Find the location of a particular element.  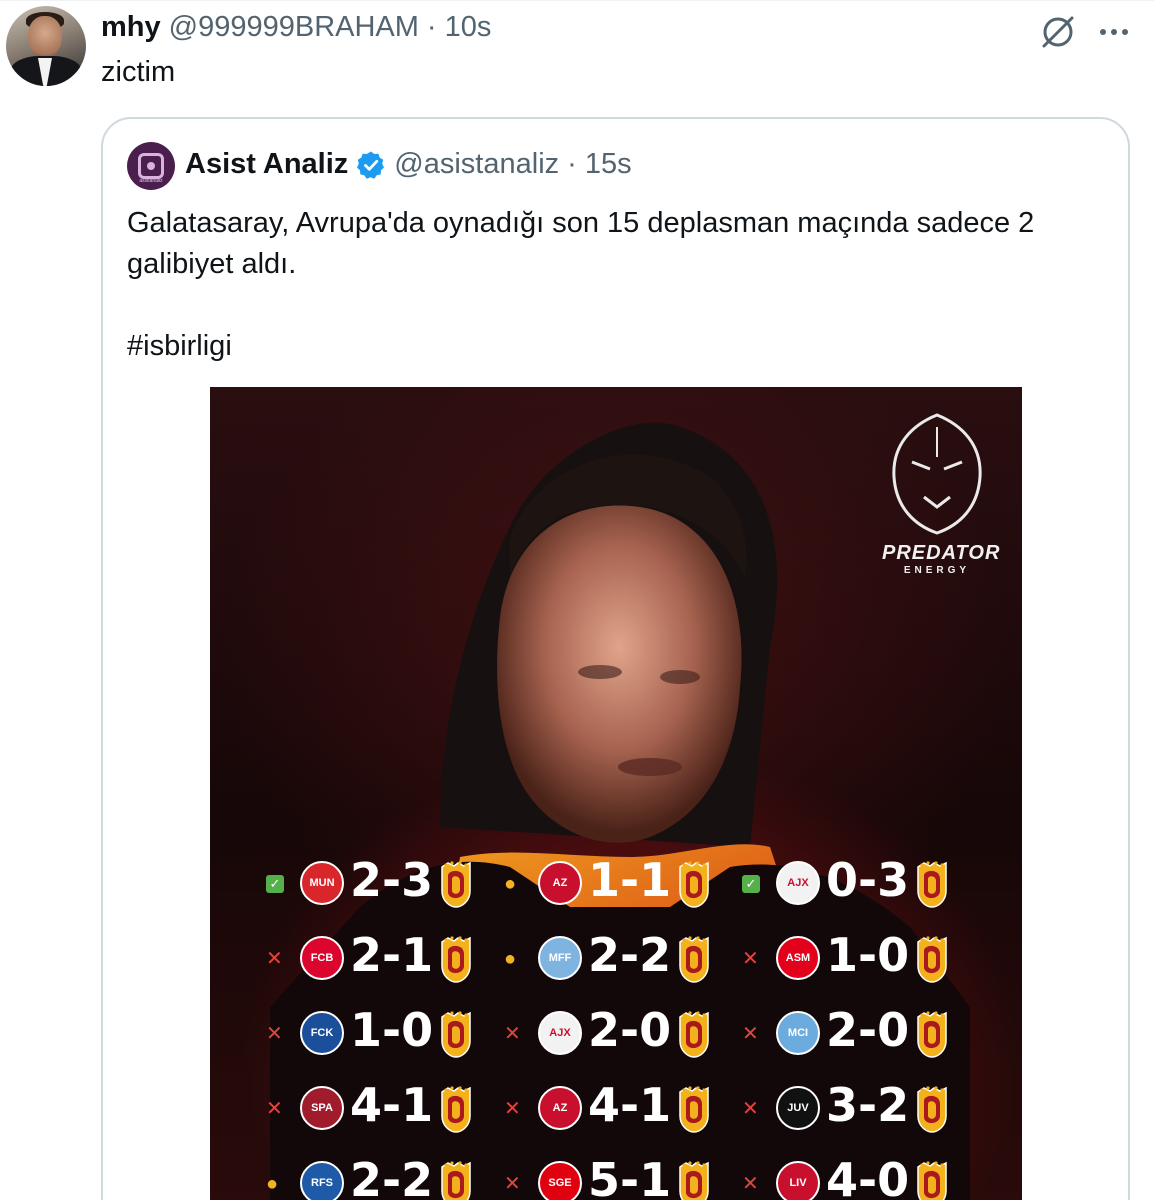

match-score: 2-3 is located at coordinates (392, 880).